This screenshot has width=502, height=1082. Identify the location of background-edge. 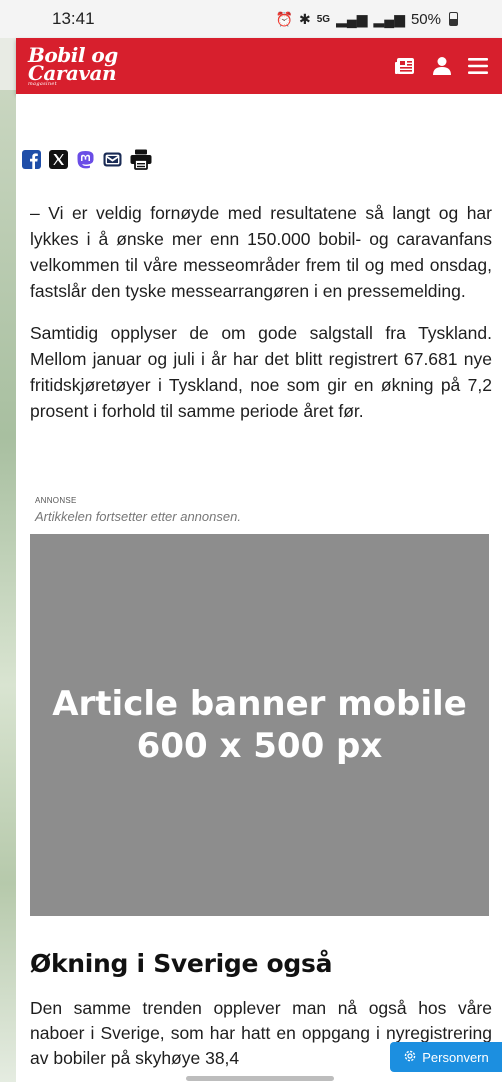
(8, 586).